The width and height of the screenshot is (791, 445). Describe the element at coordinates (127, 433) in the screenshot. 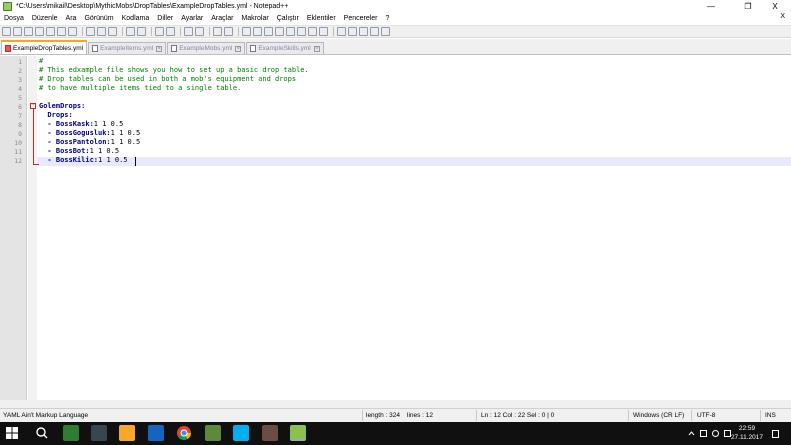

I see `file-explorer-icon` at that location.